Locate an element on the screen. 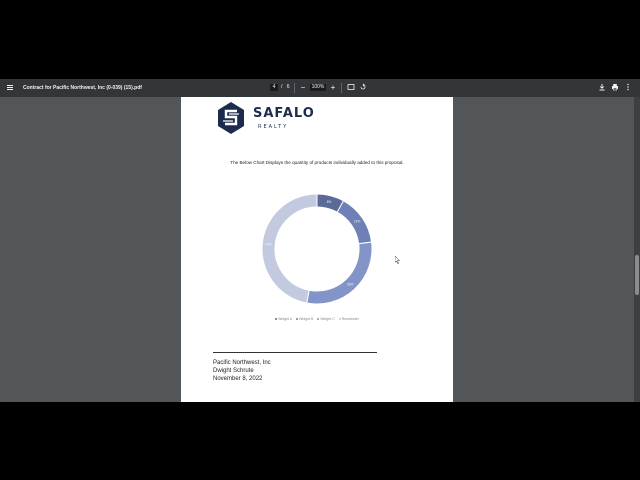  legend-item: Widget C is located at coordinates (326, 319).